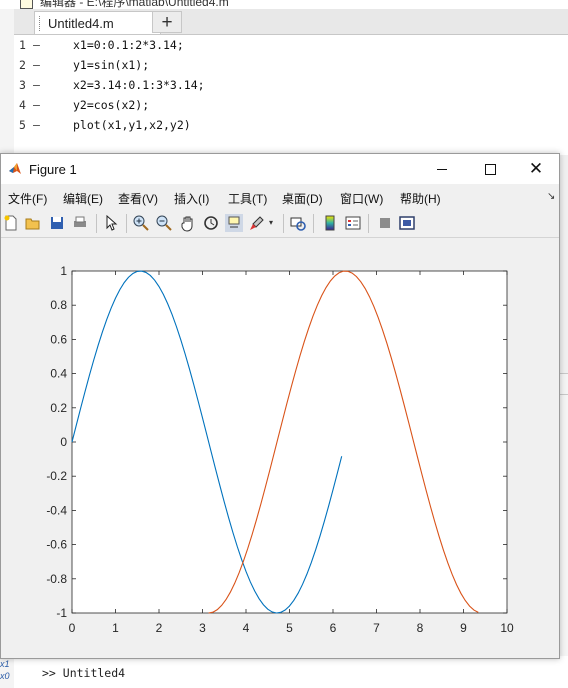 The height and width of the screenshot is (688, 568). I want to click on x-tick-label: 3, so click(202, 628).